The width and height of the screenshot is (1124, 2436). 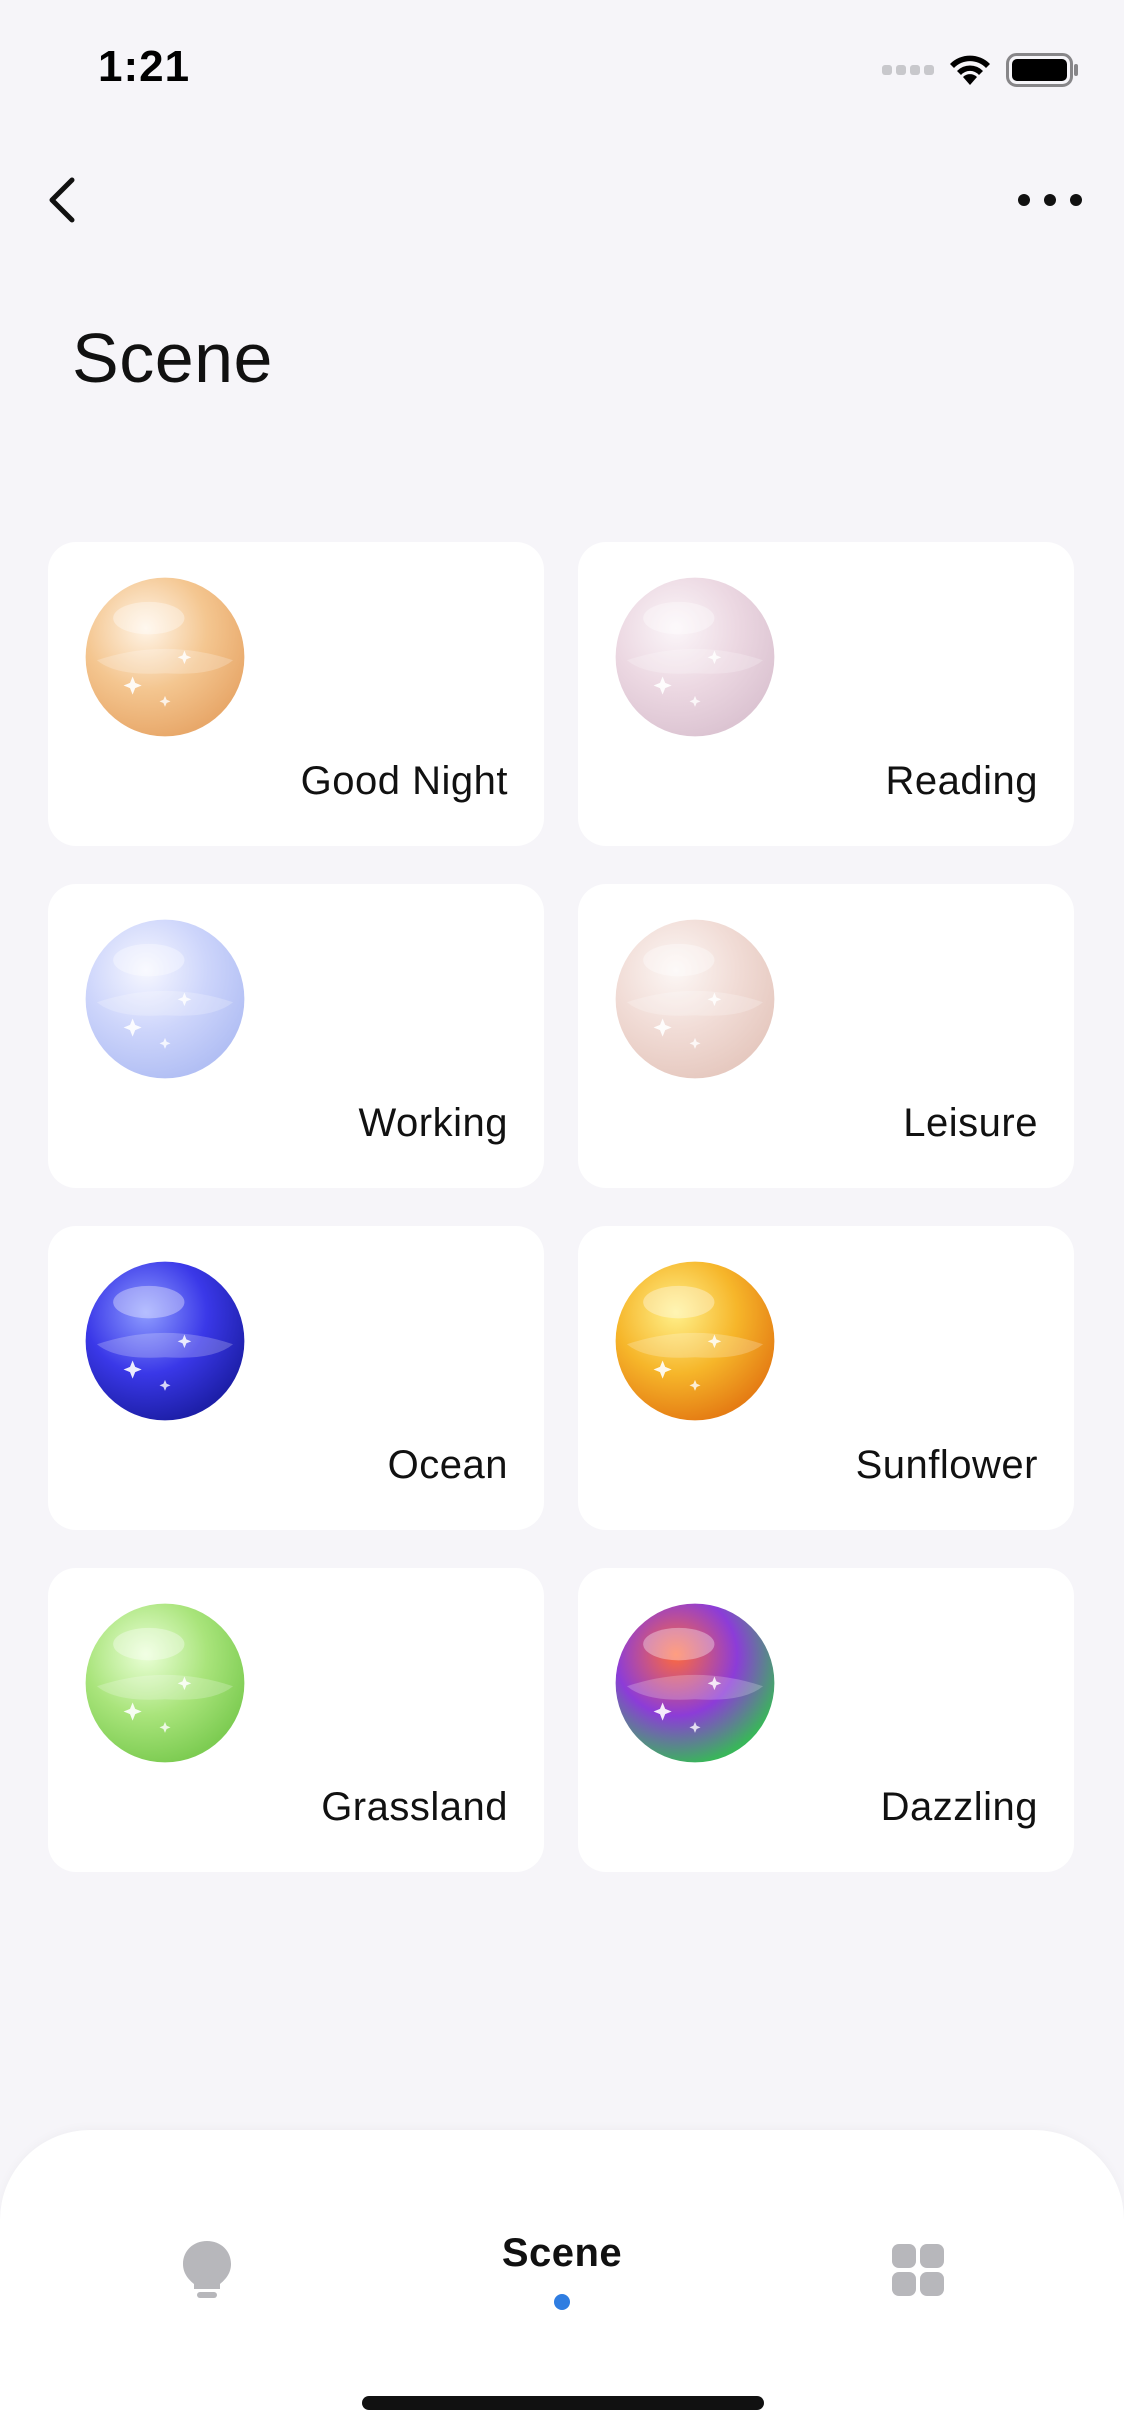 I want to click on tab-scene: Scene, so click(x=562, y=2270).